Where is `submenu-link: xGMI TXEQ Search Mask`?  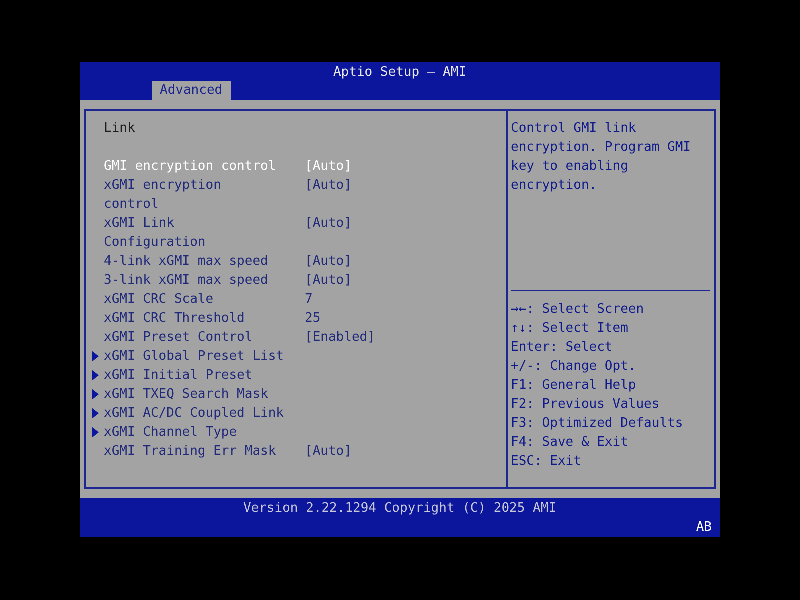
submenu-link: xGMI TXEQ Search Mask is located at coordinates (186, 394).